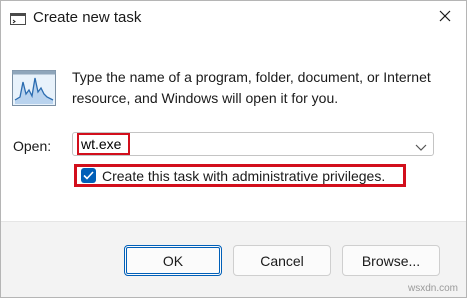 This screenshot has height=298, width=467. Describe the element at coordinates (253, 144) in the screenshot. I see `open-combobox: wt.exe` at that location.